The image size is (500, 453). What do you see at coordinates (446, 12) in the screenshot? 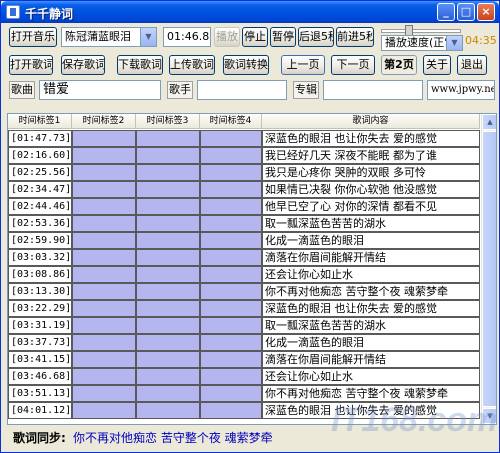
I see `minimize-icon: _` at bounding box center [446, 12].